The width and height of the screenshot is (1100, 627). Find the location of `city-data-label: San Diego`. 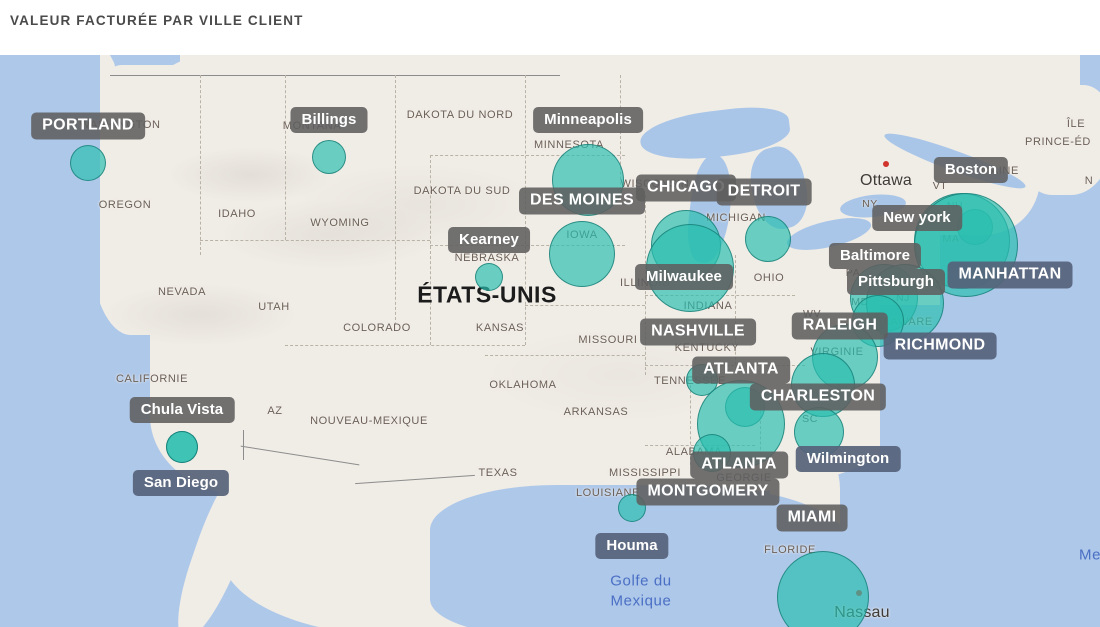

city-data-label: San Diego is located at coordinates (181, 483).